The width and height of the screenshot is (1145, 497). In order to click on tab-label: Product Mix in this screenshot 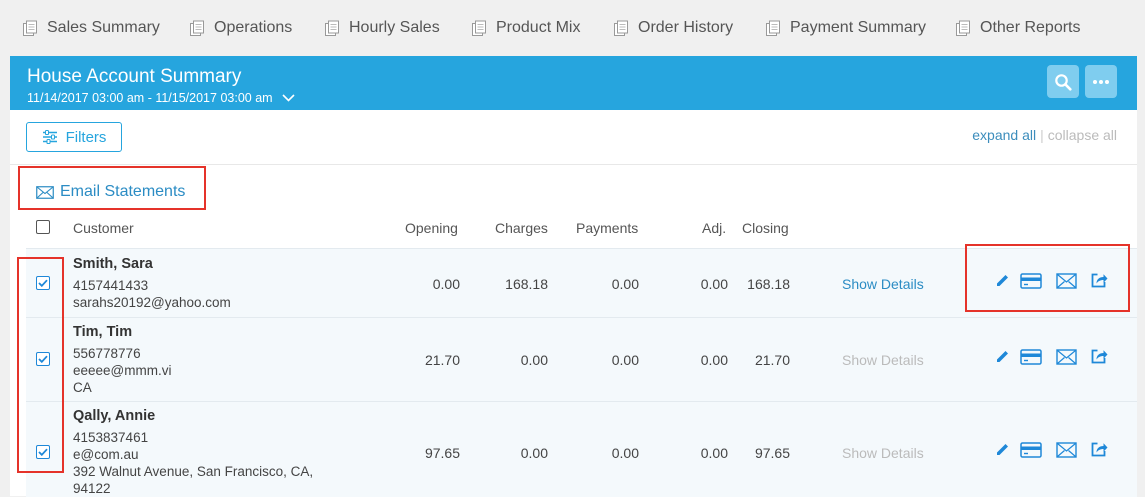, I will do `click(538, 27)`.